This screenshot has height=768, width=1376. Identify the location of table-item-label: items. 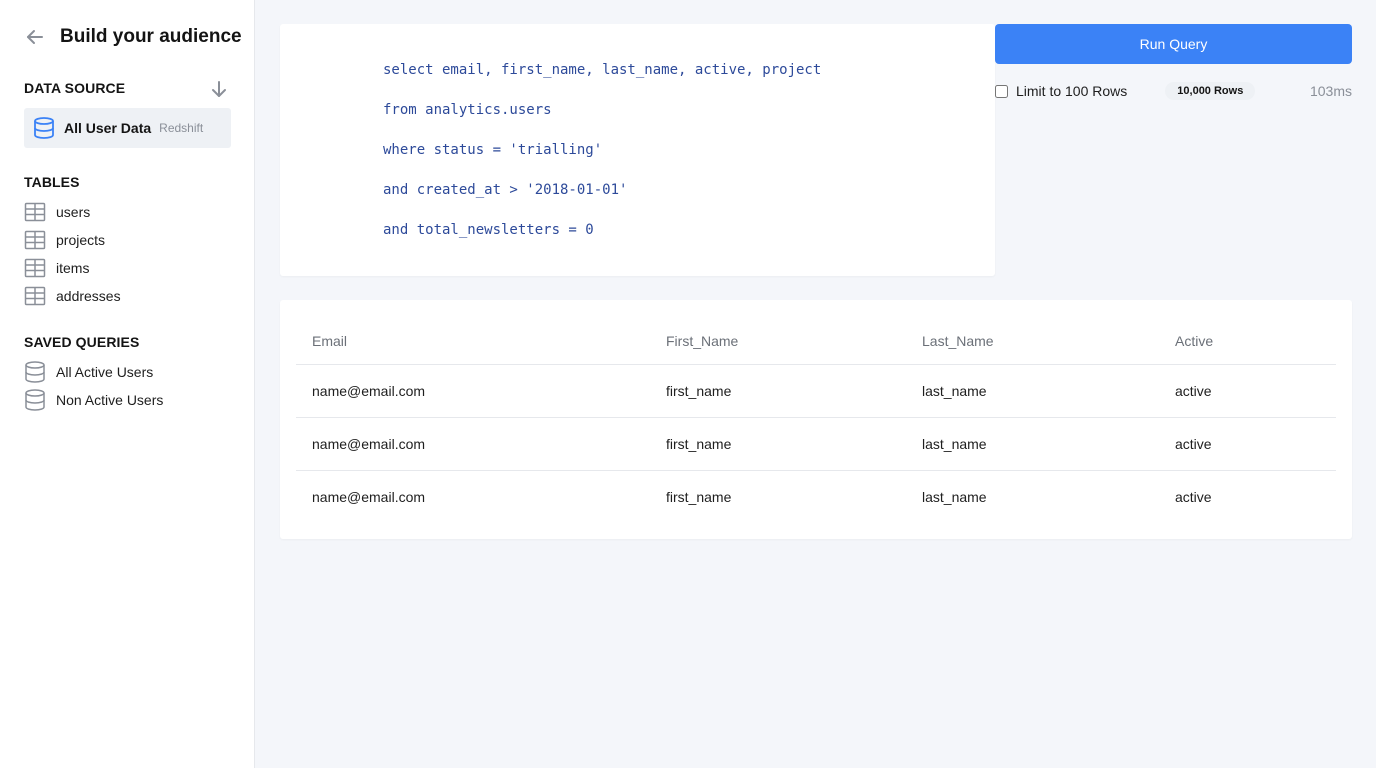
(73, 268).